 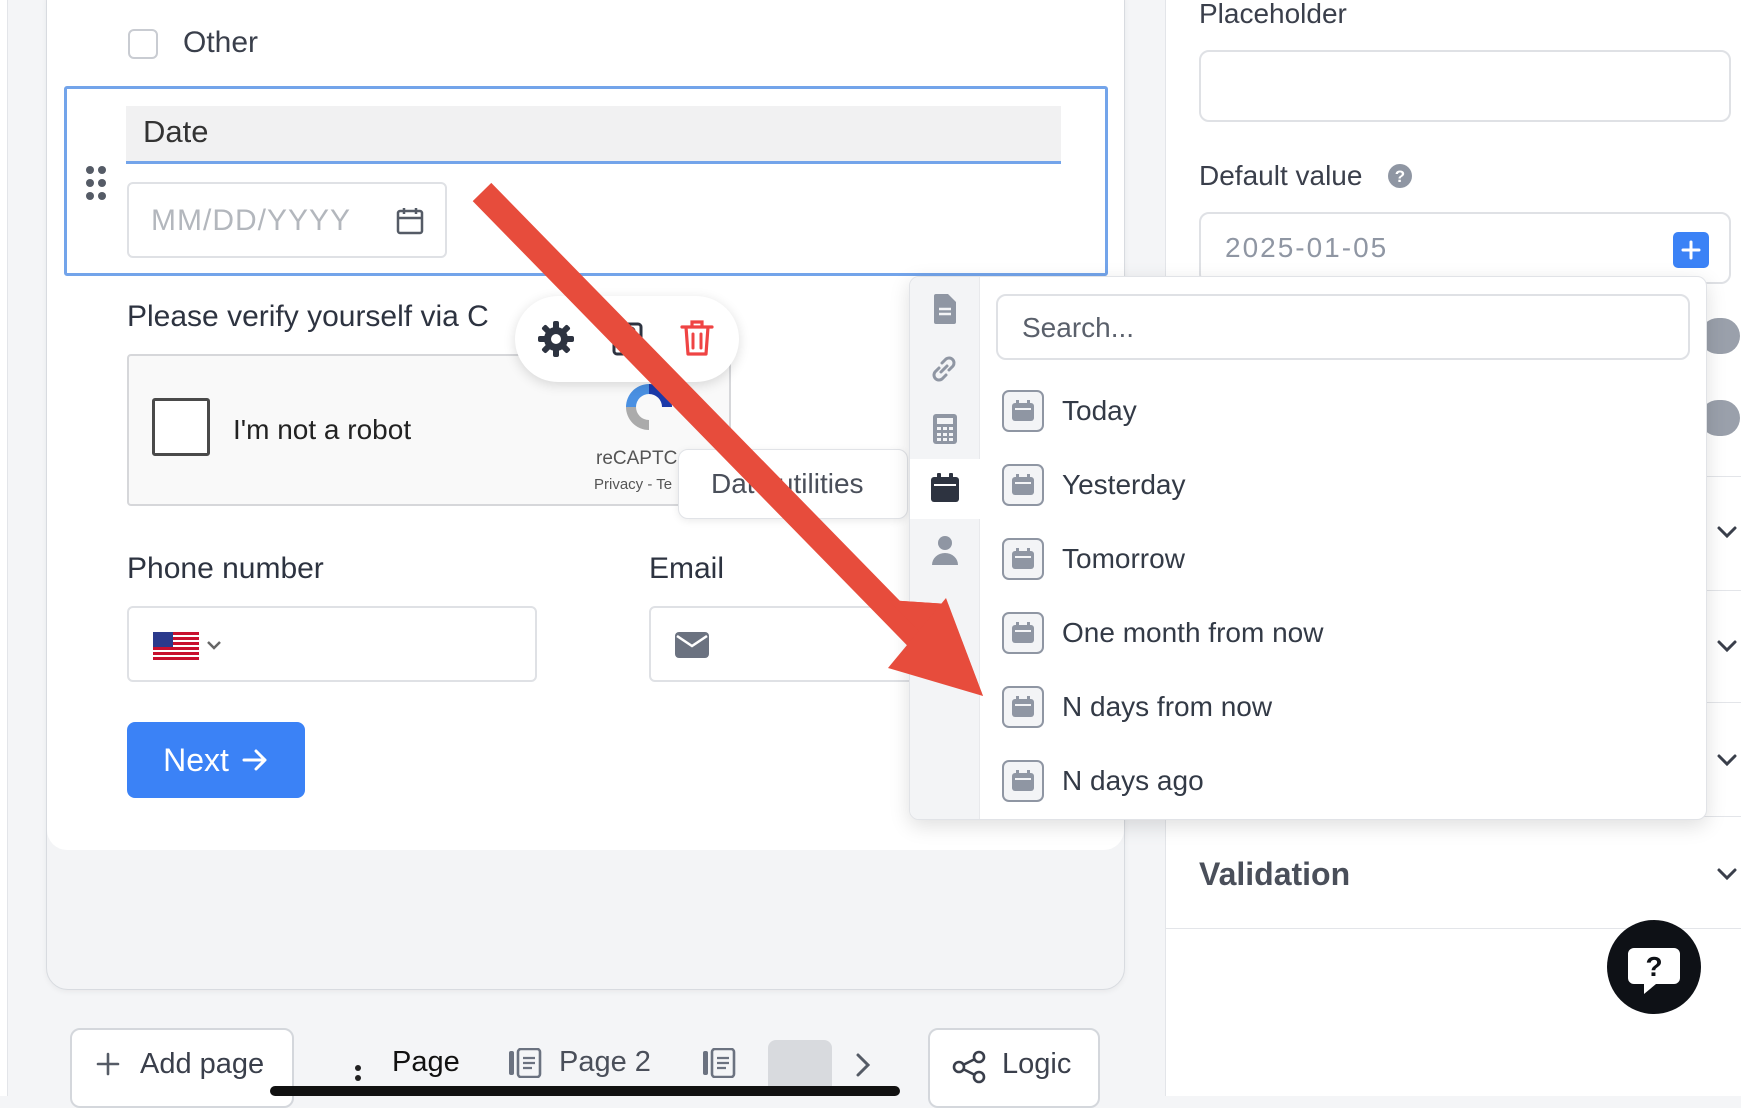 What do you see at coordinates (202, 1064) in the screenshot?
I see `add-page-label: Add page` at bounding box center [202, 1064].